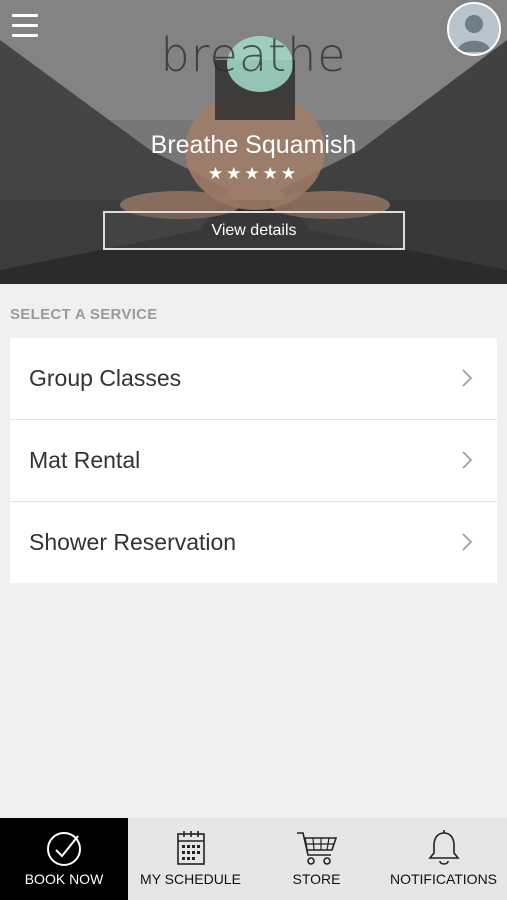 This screenshot has height=900, width=507. I want to click on bell-icon, so click(443, 847).